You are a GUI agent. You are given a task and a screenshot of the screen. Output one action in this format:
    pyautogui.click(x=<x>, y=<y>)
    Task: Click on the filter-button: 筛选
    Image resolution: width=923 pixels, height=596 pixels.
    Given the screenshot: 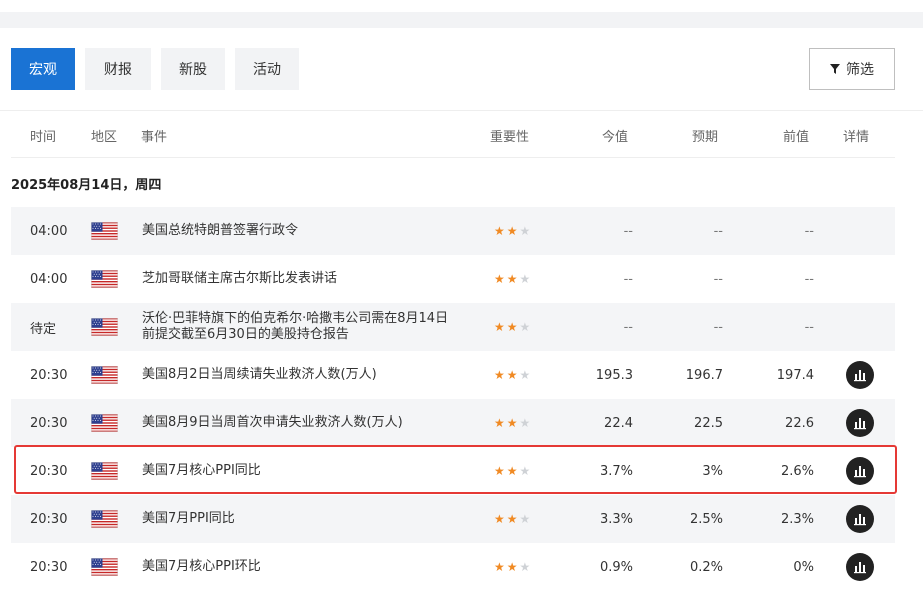 What is the action you would take?
    pyautogui.click(x=852, y=69)
    